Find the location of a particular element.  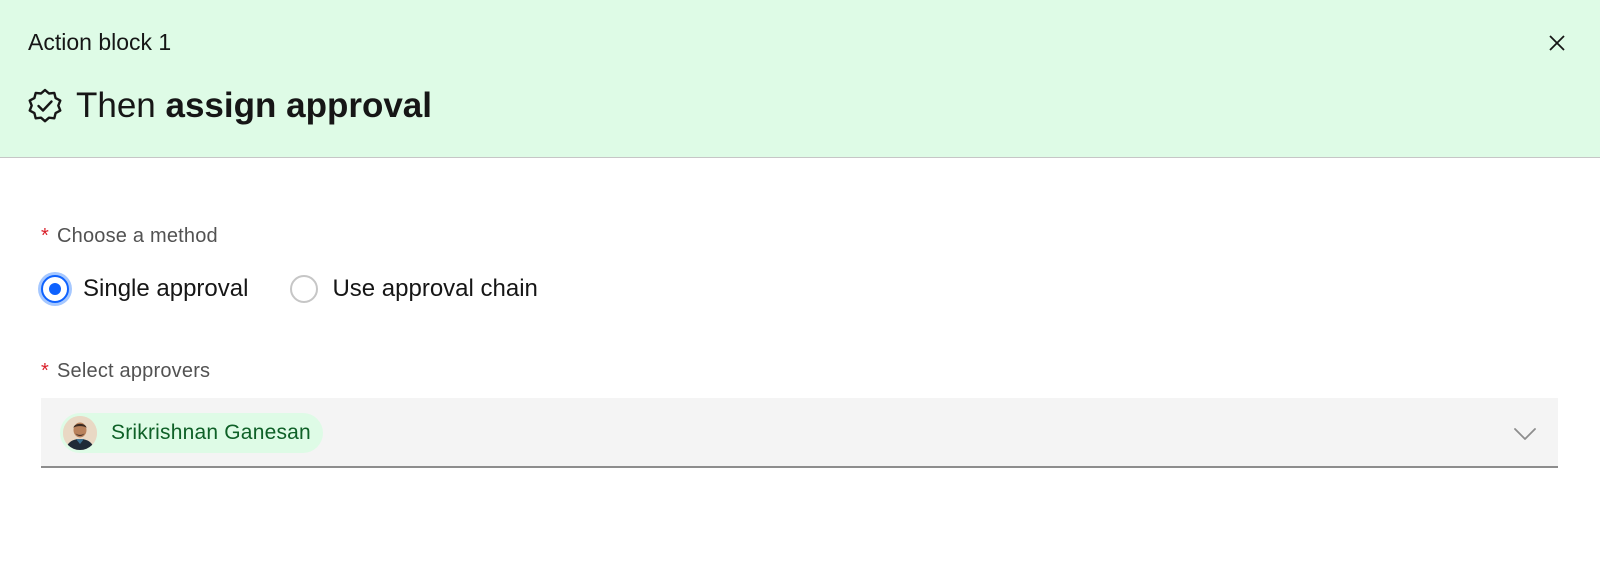

title-text: Then assign approval is located at coordinates (254, 106).